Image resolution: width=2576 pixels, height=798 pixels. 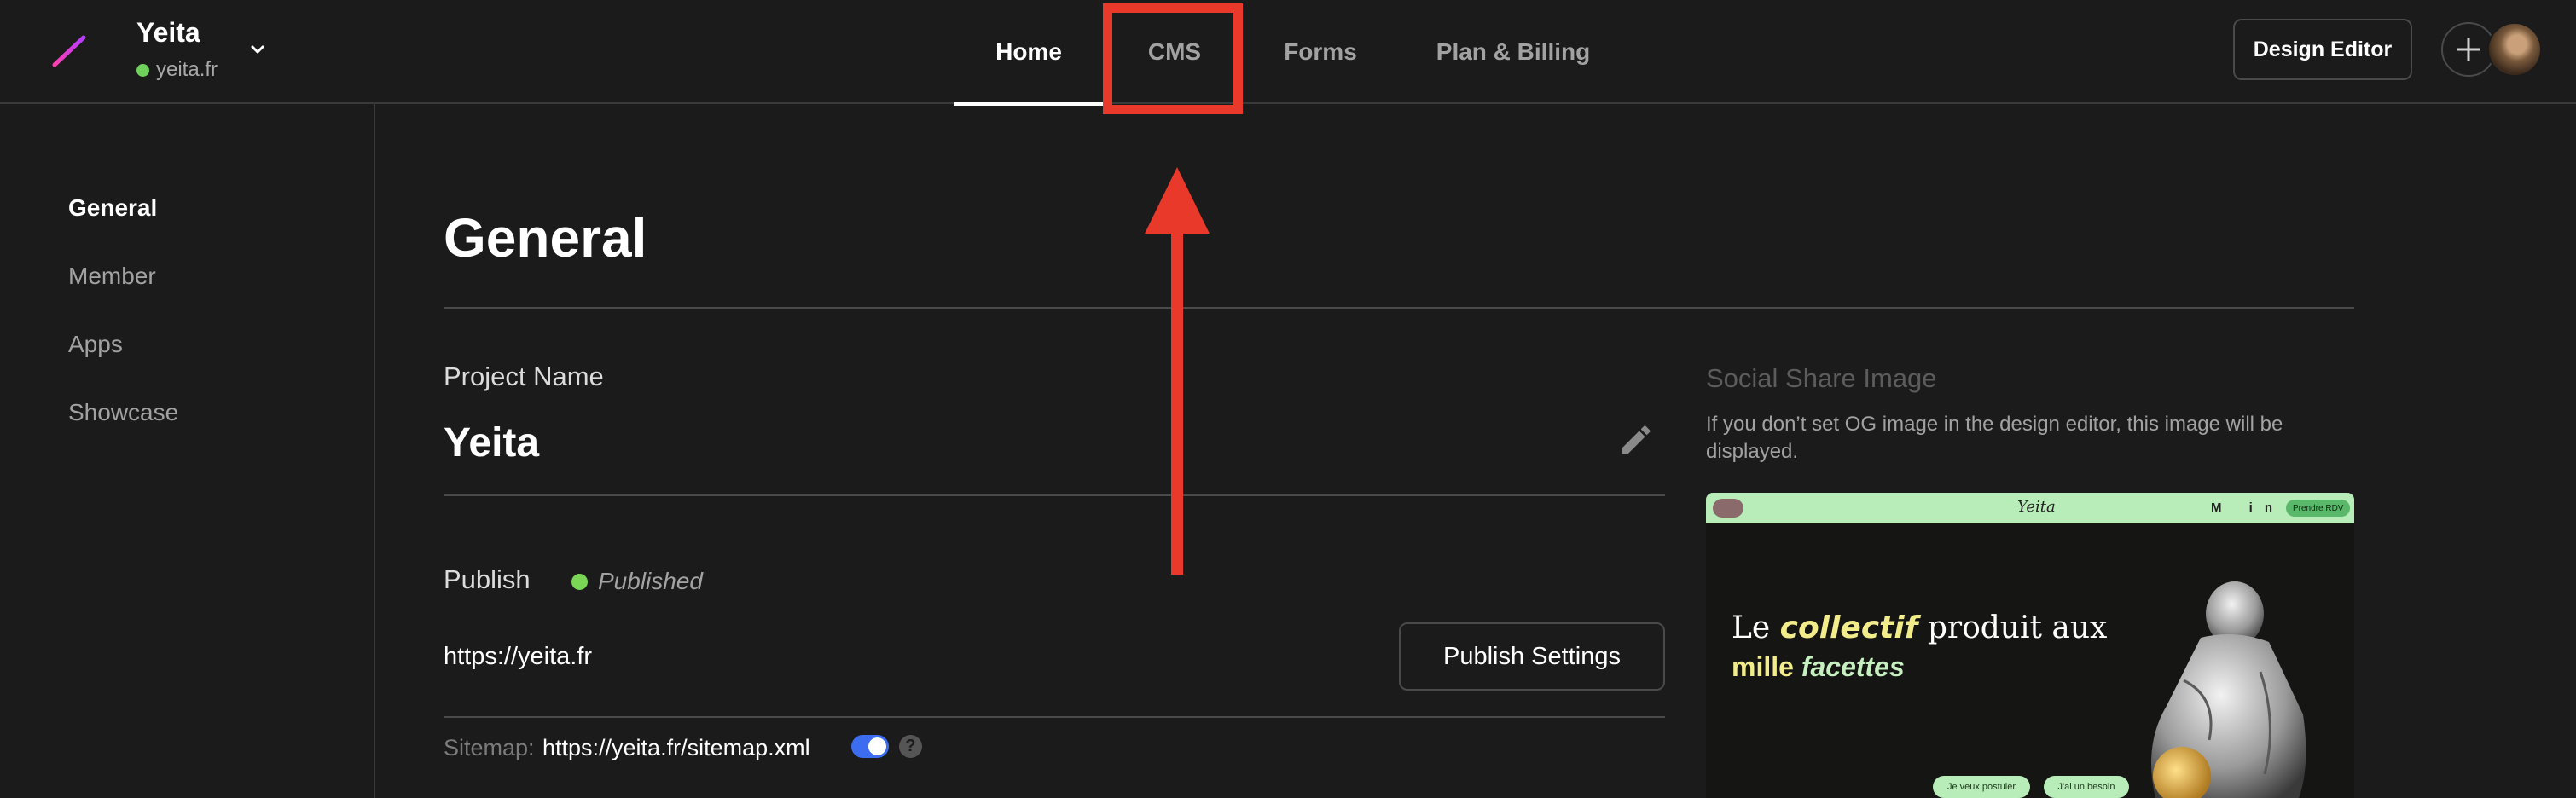 I want to click on pencil-icon, so click(x=1636, y=440).